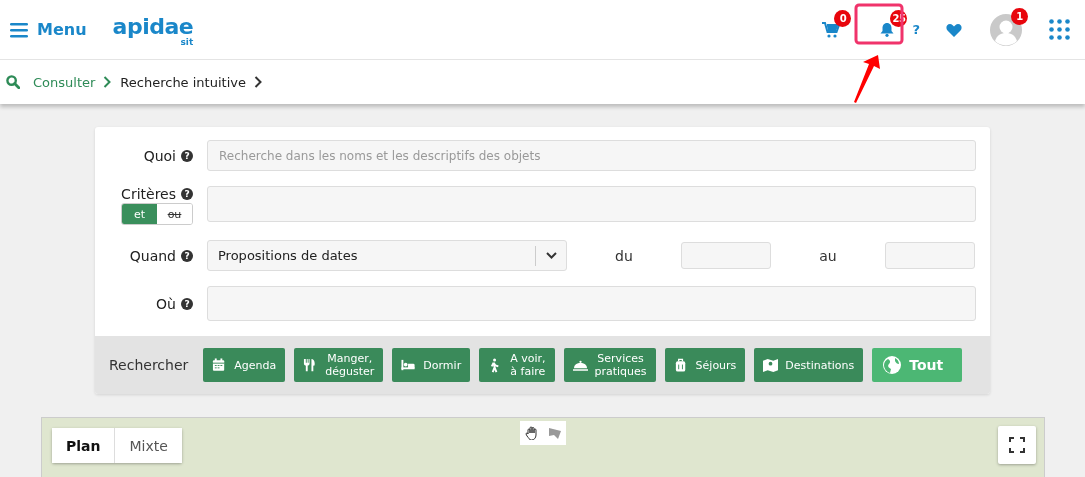  What do you see at coordinates (148, 445) in the screenshot?
I see `map-type-tab: Mixte` at bounding box center [148, 445].